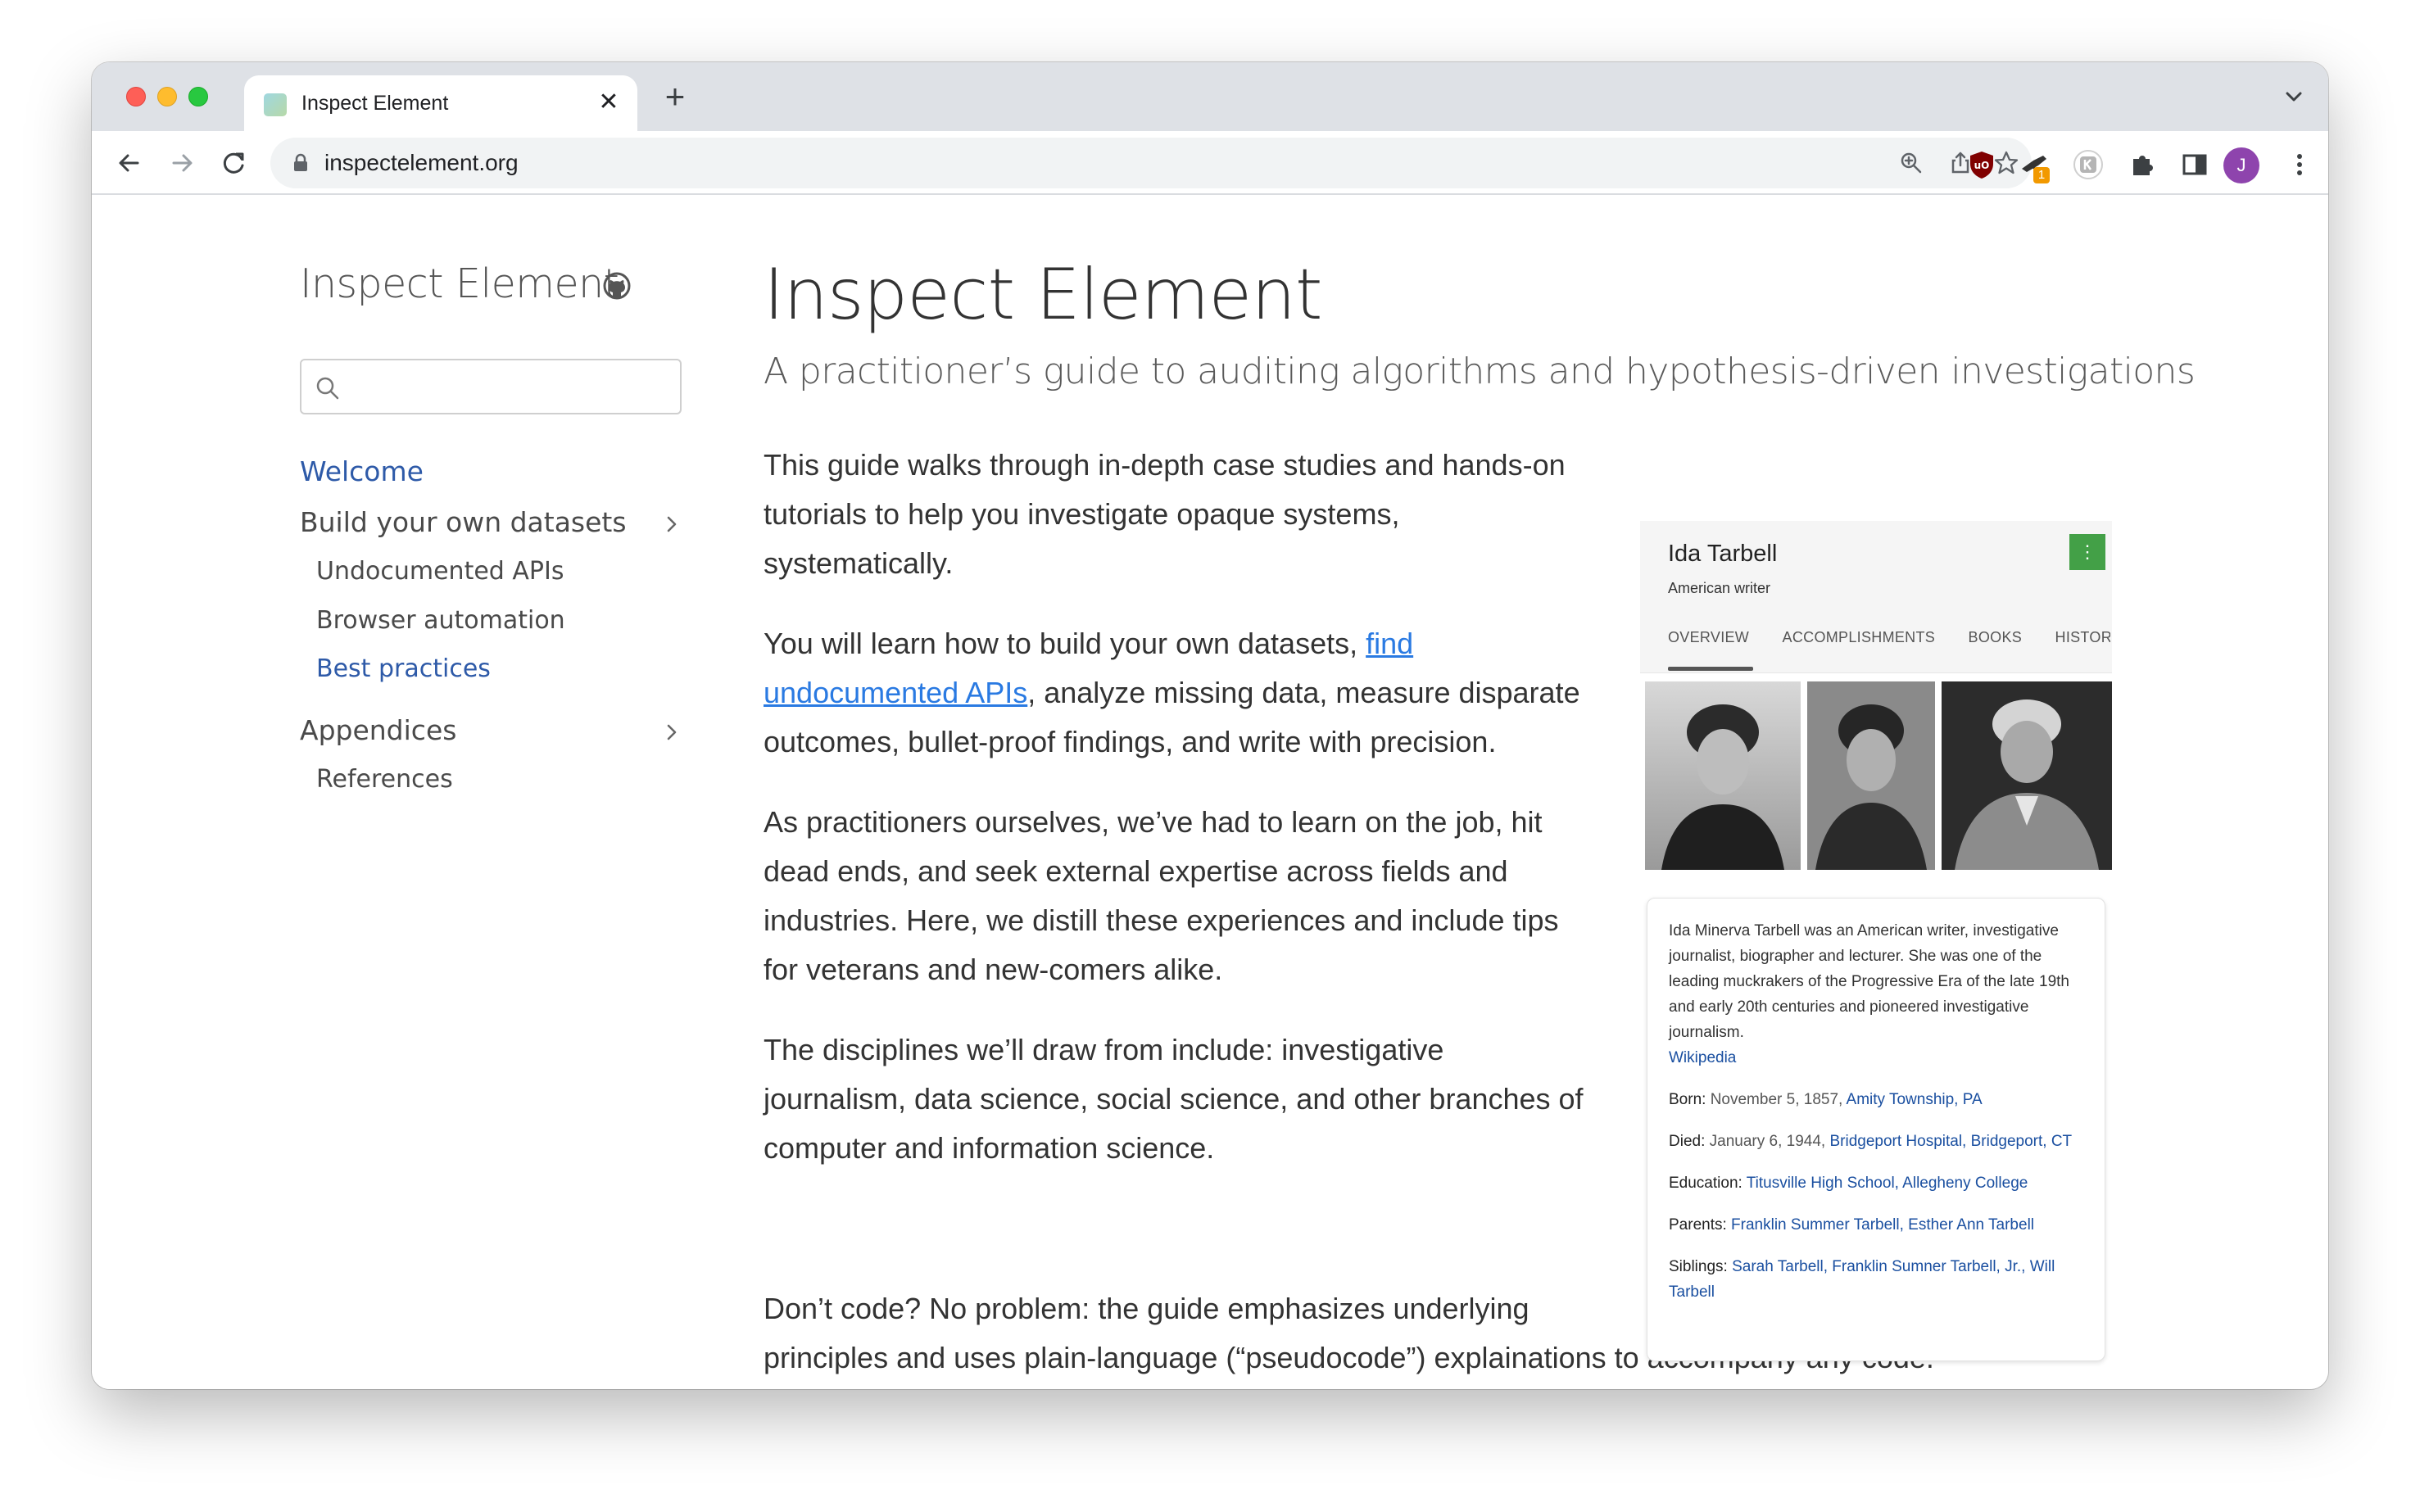 This screenshot has height=1512, width=2420. What do you see at coordinates (136, 97) in the screenshot?
I see `close-window-button` at bounding box center [136, 97].